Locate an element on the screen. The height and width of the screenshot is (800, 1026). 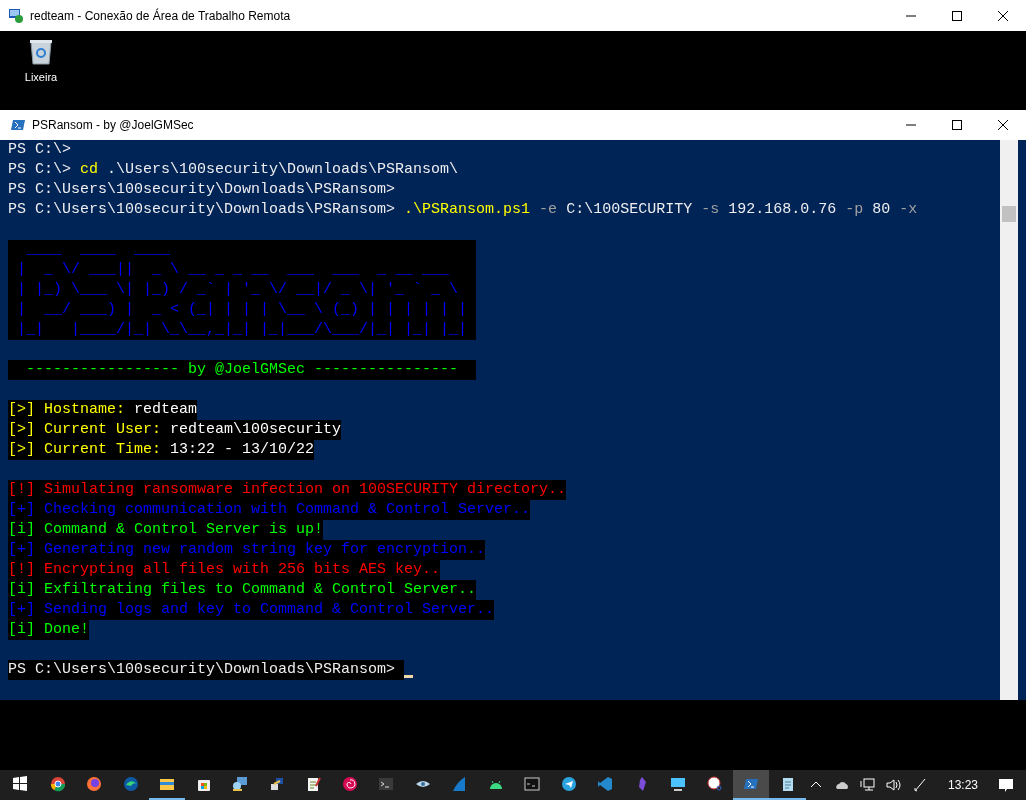
spiral-icon is located at coordinates (349, 784).